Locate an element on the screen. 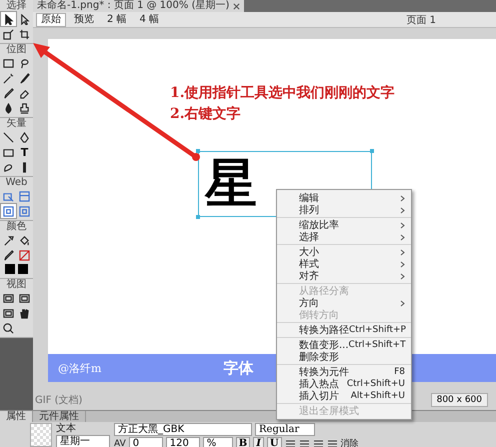 The height and width of the screenshot is (447, 496). hide-square-icon is located at coordinates (8, 211).